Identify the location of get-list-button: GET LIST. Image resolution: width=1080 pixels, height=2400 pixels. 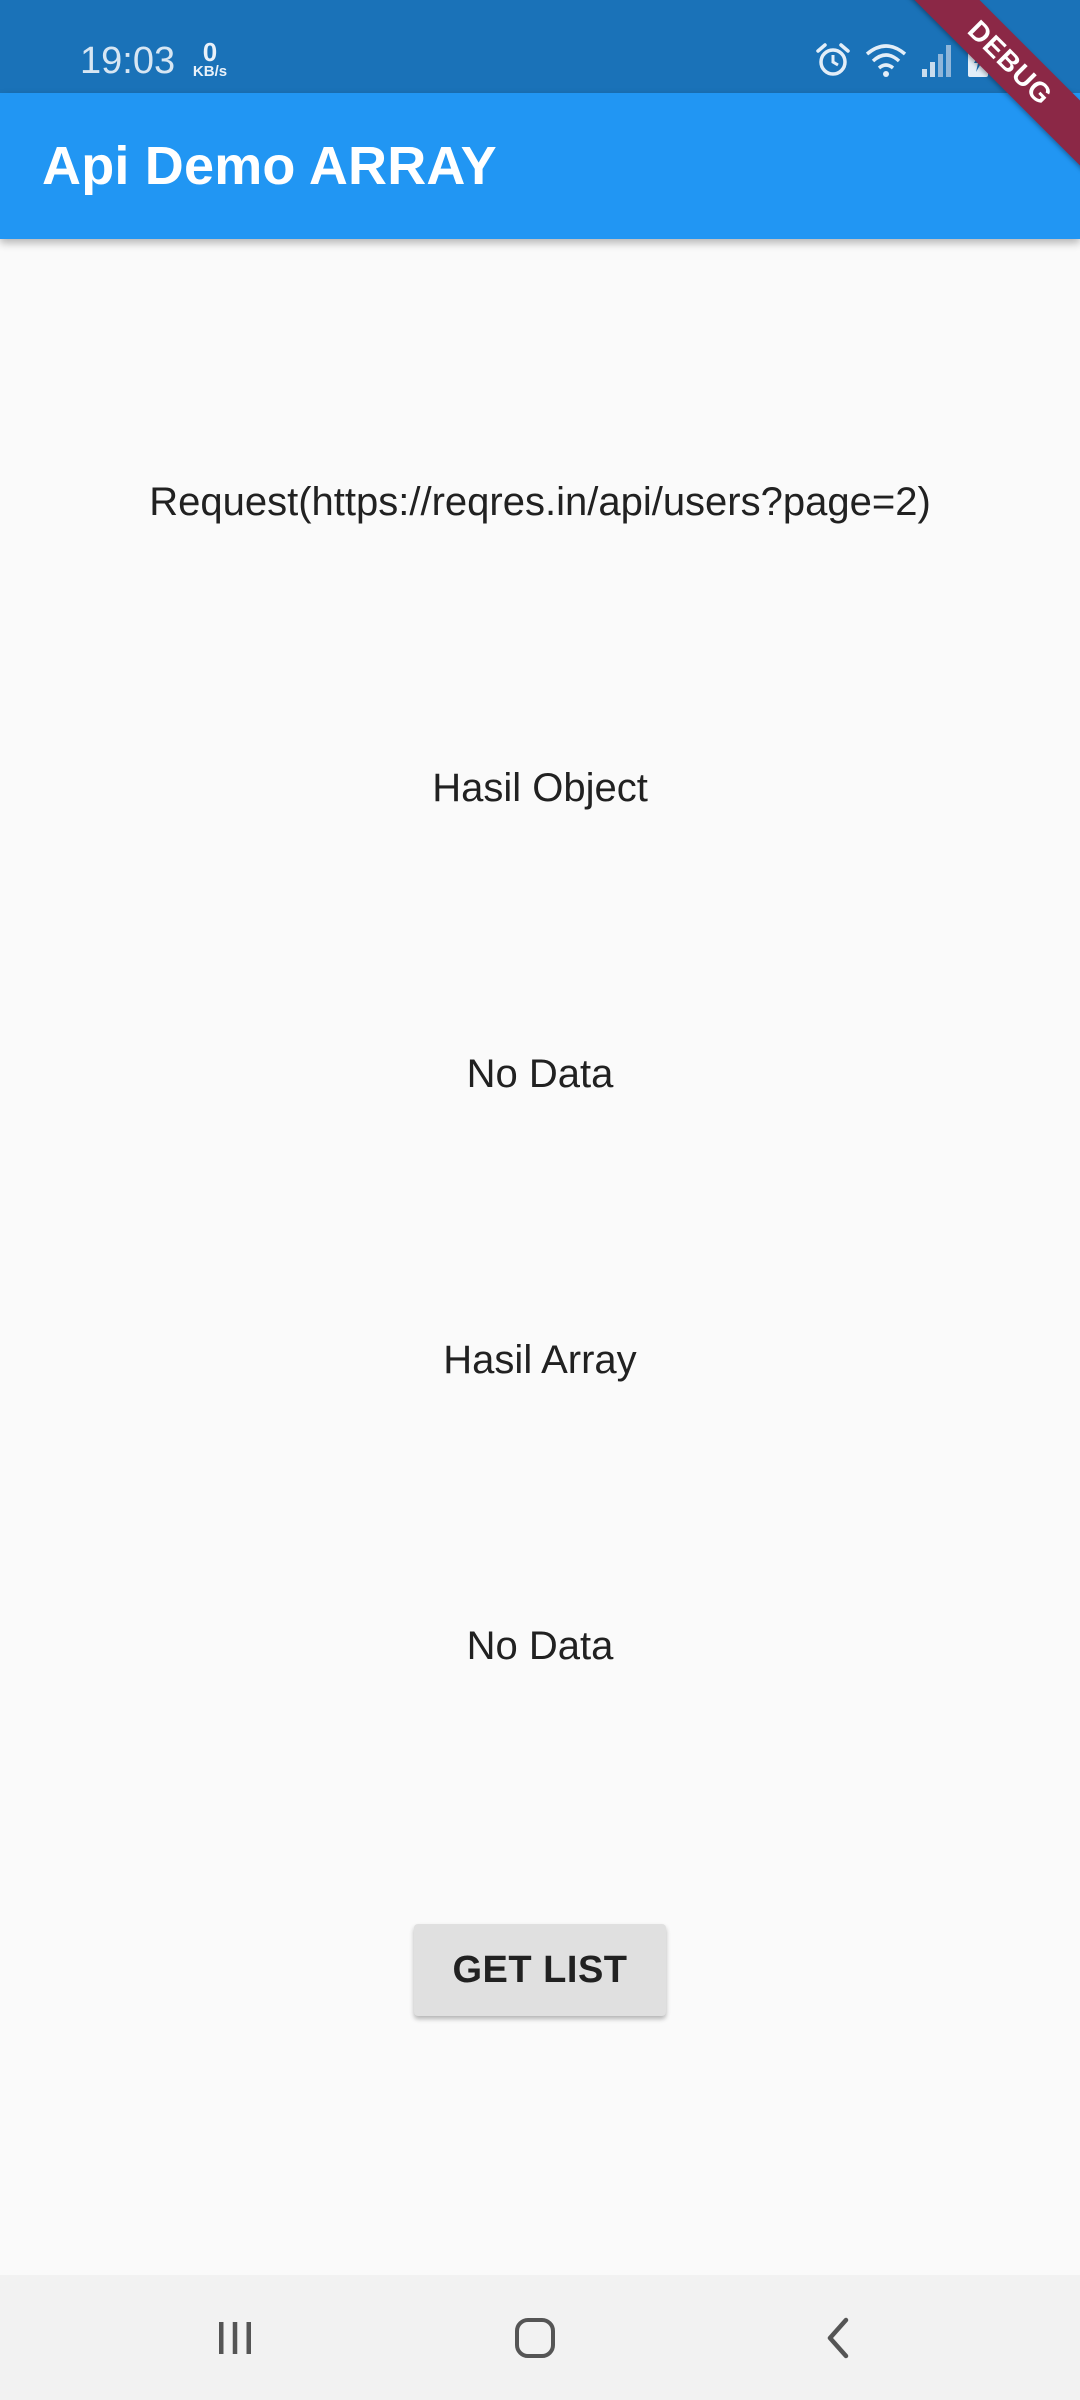
(540, 1970).